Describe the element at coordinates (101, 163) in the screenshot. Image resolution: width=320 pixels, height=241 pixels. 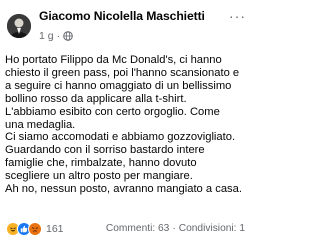
I see `post-body-line: famiglie che, rimbalzate, hanno dovuto` at that location.